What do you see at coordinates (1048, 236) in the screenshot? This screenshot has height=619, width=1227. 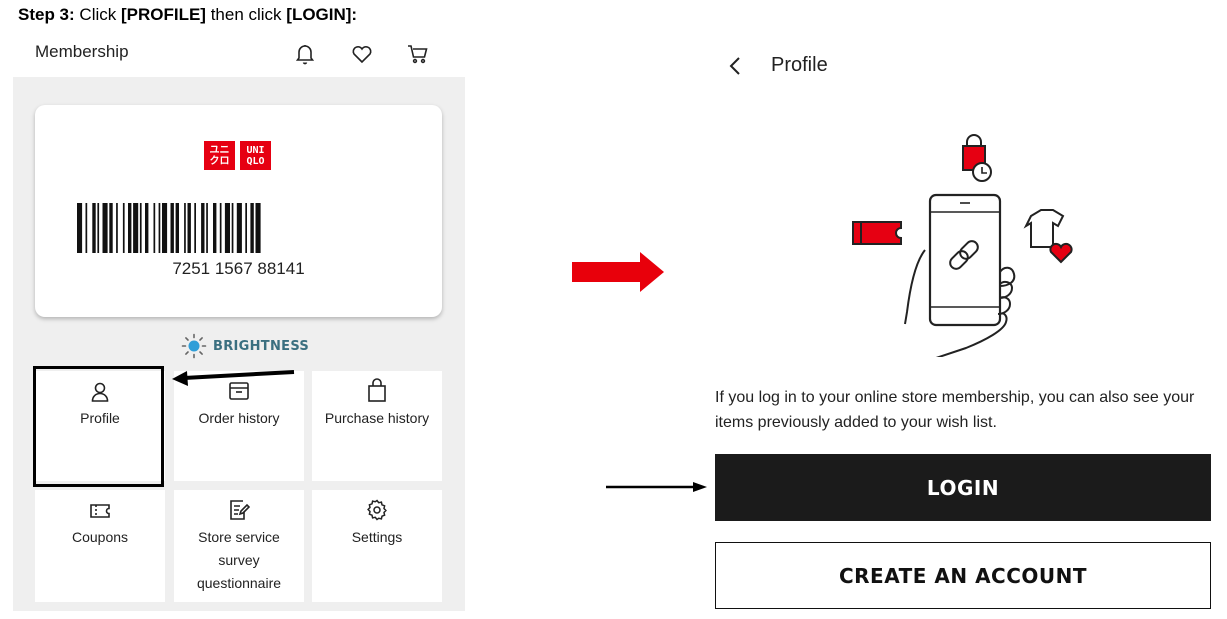 I see `tshirt-heart-icon` at bounding box center [1048, 236].